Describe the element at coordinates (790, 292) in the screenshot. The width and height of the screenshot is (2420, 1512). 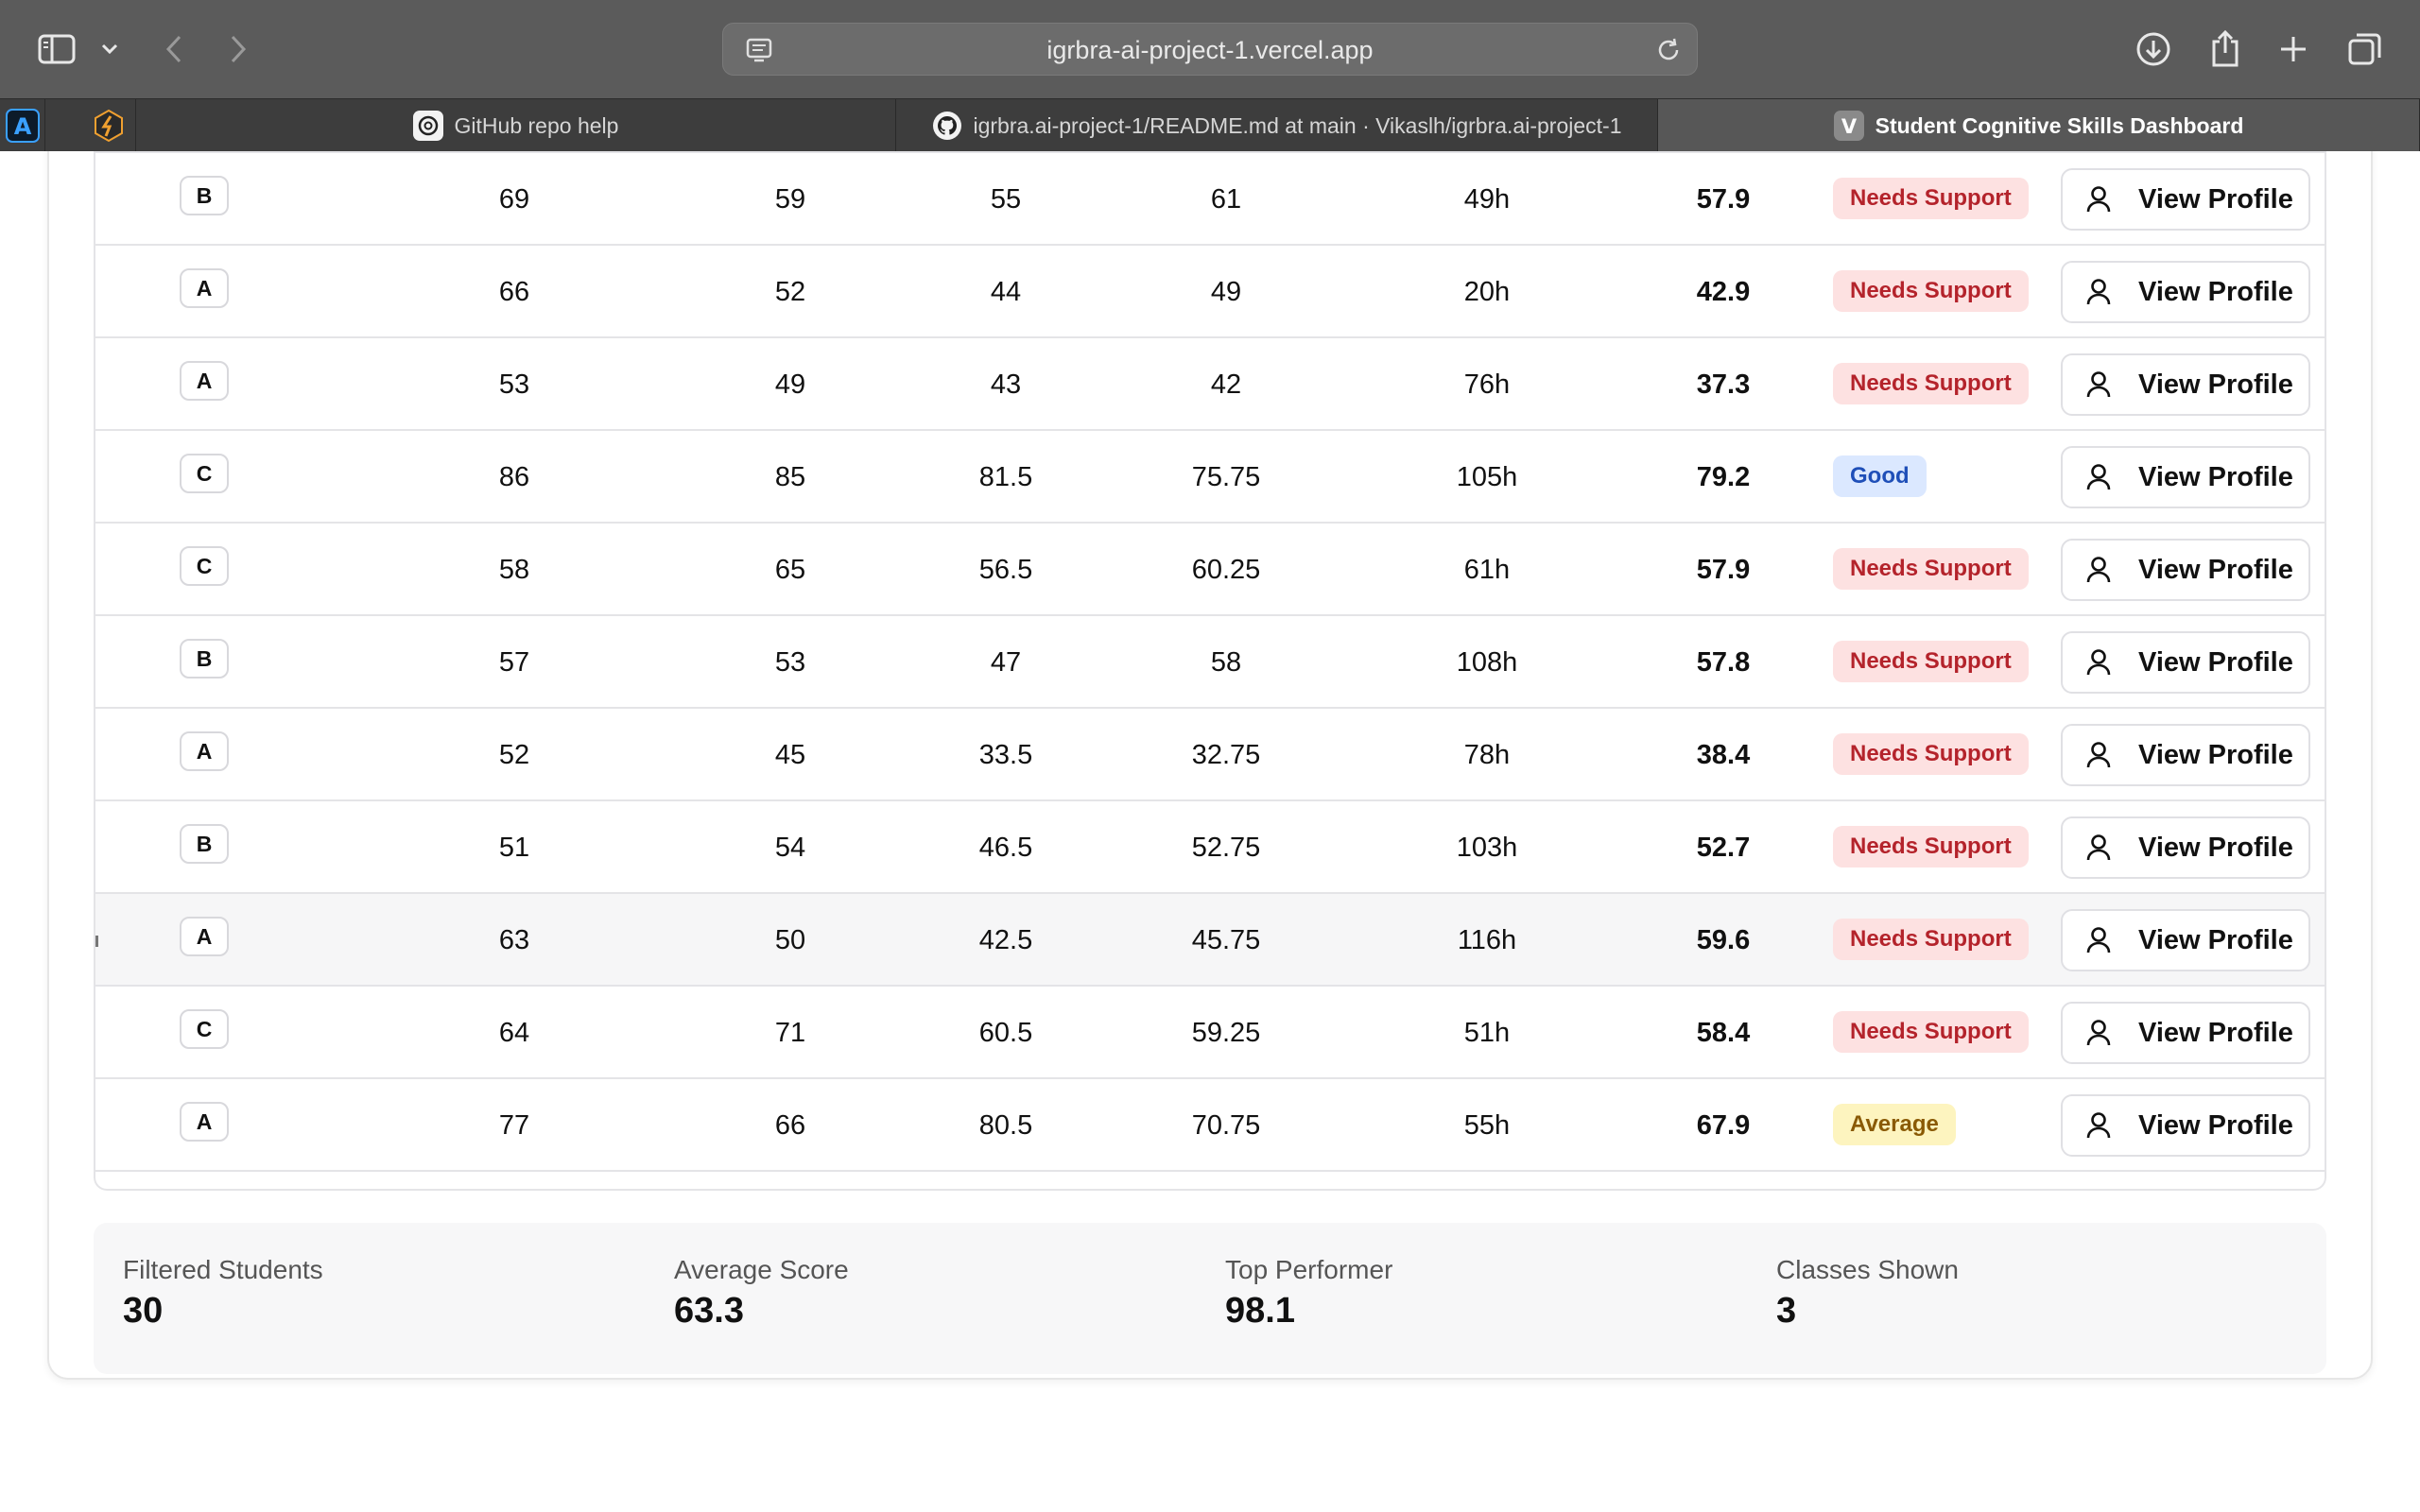
I see `metric-cell: 52` at that location.